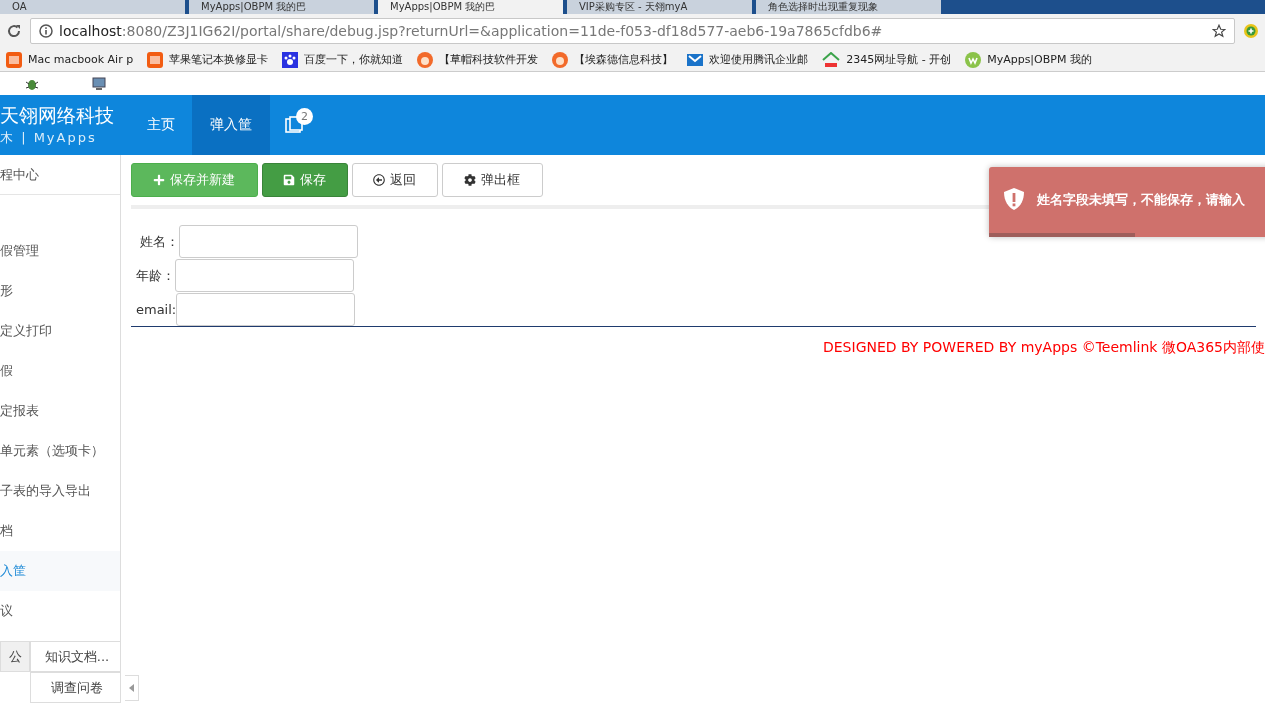 The height and width of the screenshot is (703, 1265). I want to click on sidebar-item: 议, so click(60, 611).